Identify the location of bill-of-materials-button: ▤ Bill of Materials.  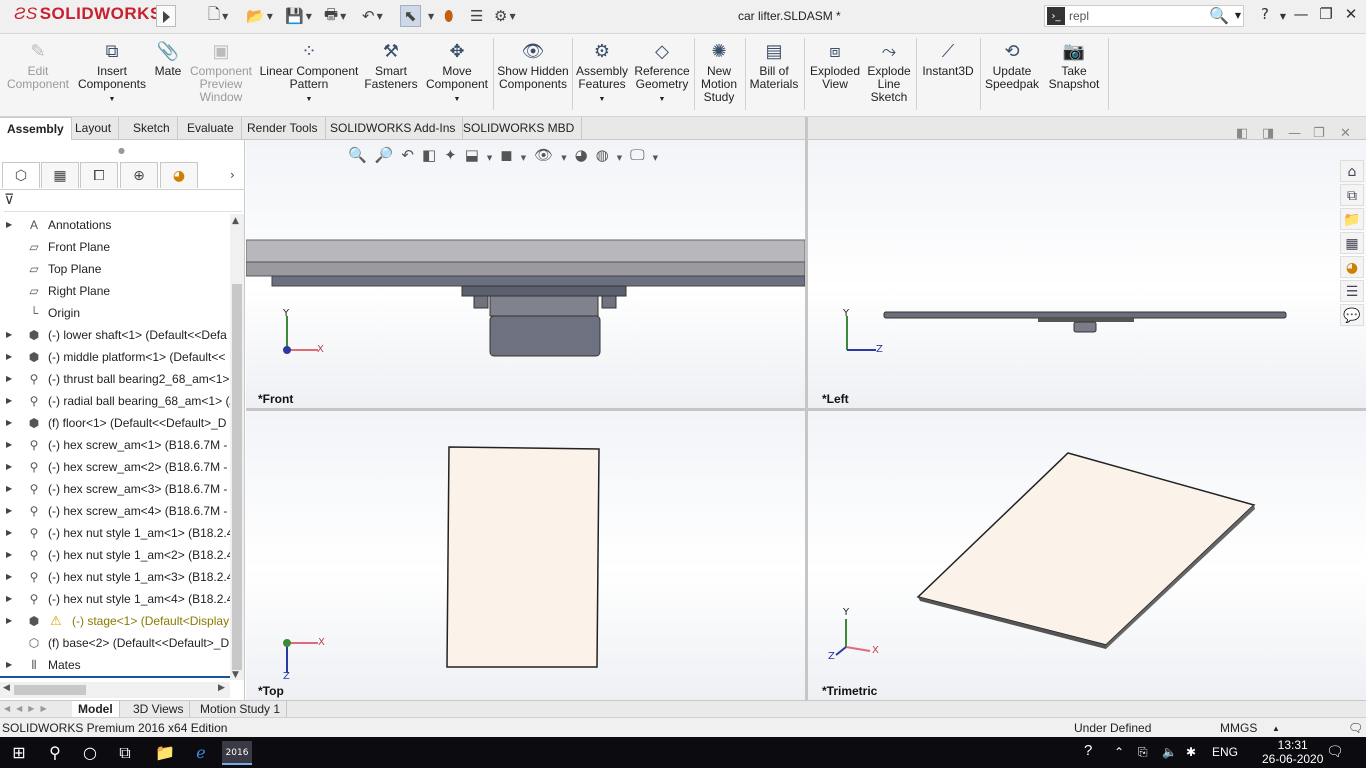
(774, 76).